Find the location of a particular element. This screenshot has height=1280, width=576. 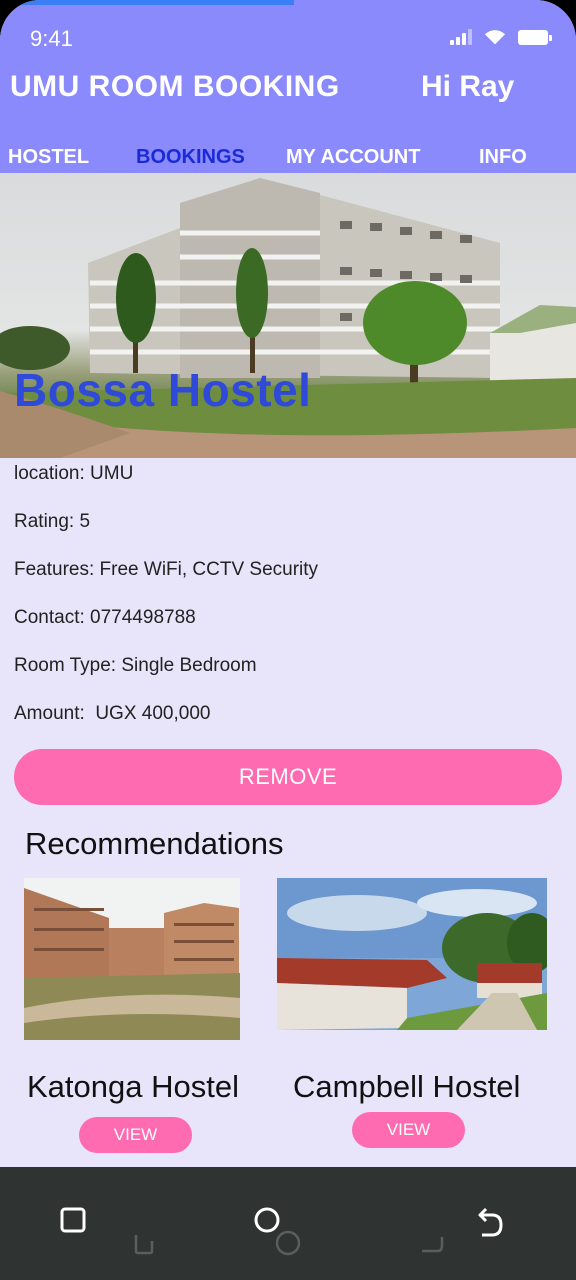

rec-name-campbell: Campbell Hostel is located at coordinates (407, 1086).